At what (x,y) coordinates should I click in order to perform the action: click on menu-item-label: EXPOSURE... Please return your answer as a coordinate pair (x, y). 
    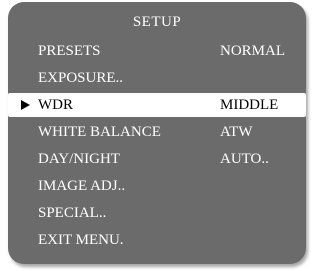
    Looking at the image, I should click on (81, 78).